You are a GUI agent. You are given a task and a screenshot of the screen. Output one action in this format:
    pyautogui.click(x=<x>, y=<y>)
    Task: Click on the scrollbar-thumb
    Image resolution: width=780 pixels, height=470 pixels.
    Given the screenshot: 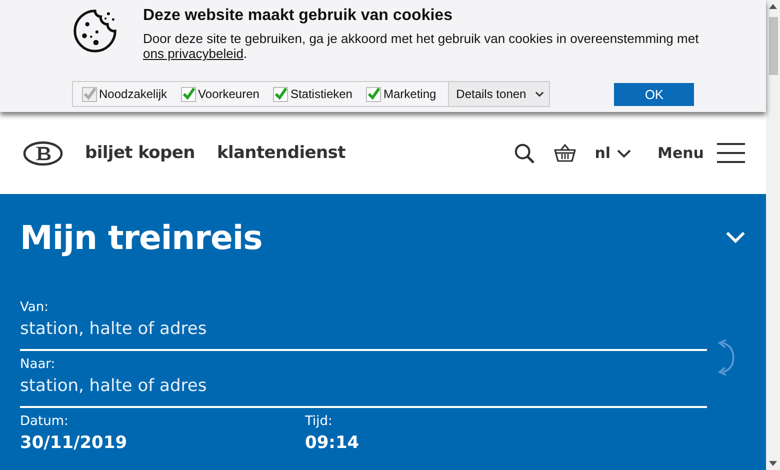 What is the action you would take?
    pyautogui.click(x=773, y=46)
    